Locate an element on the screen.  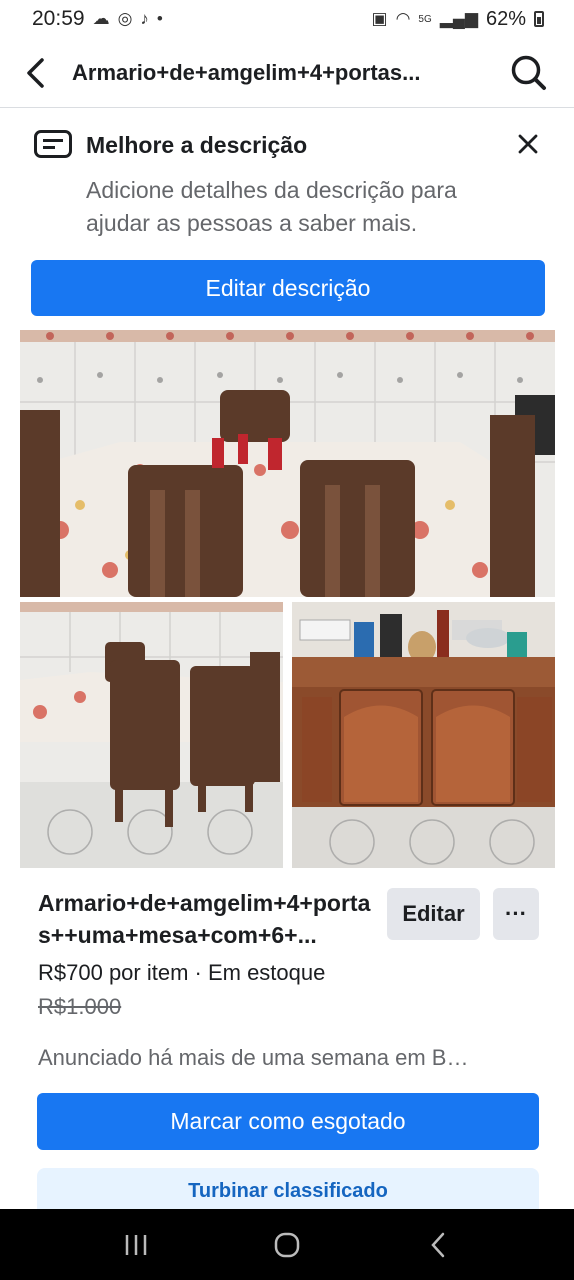
status-left: 20:59 ☁ ◎ ♪ • is located at coordinates (97, 19).